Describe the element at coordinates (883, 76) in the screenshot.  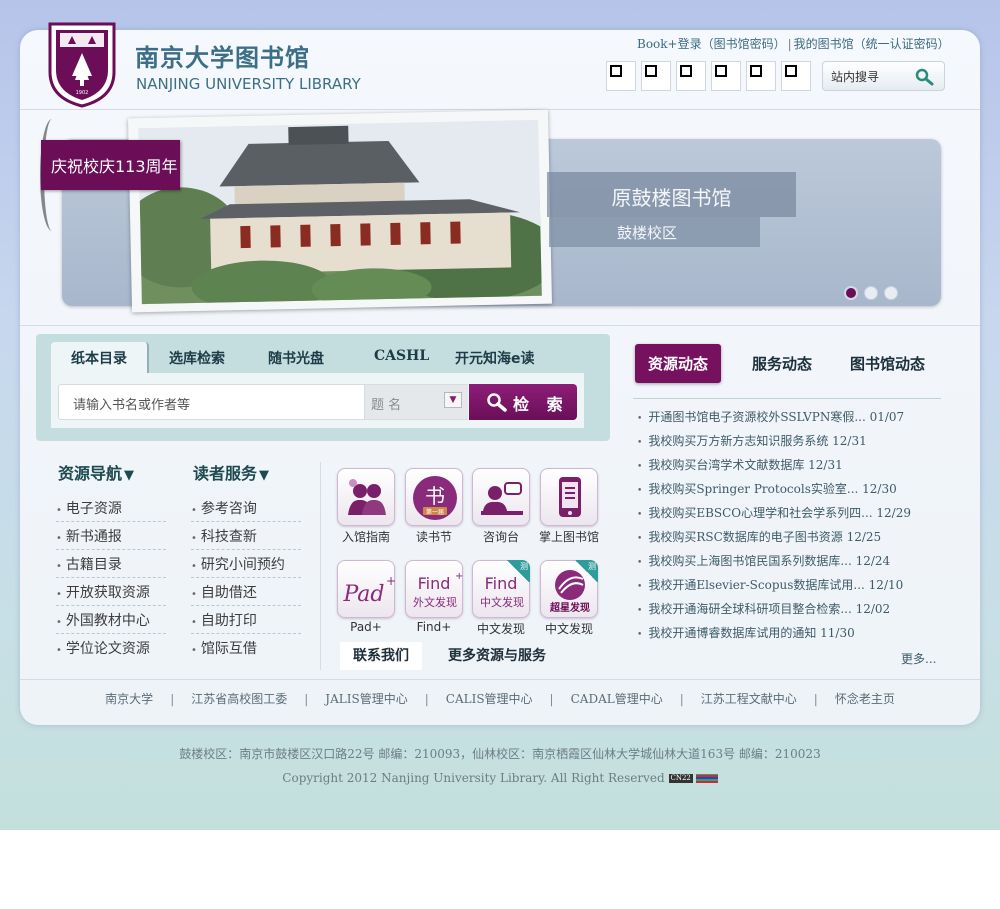
I see `site-search-box: 站内搜寻` at that location.